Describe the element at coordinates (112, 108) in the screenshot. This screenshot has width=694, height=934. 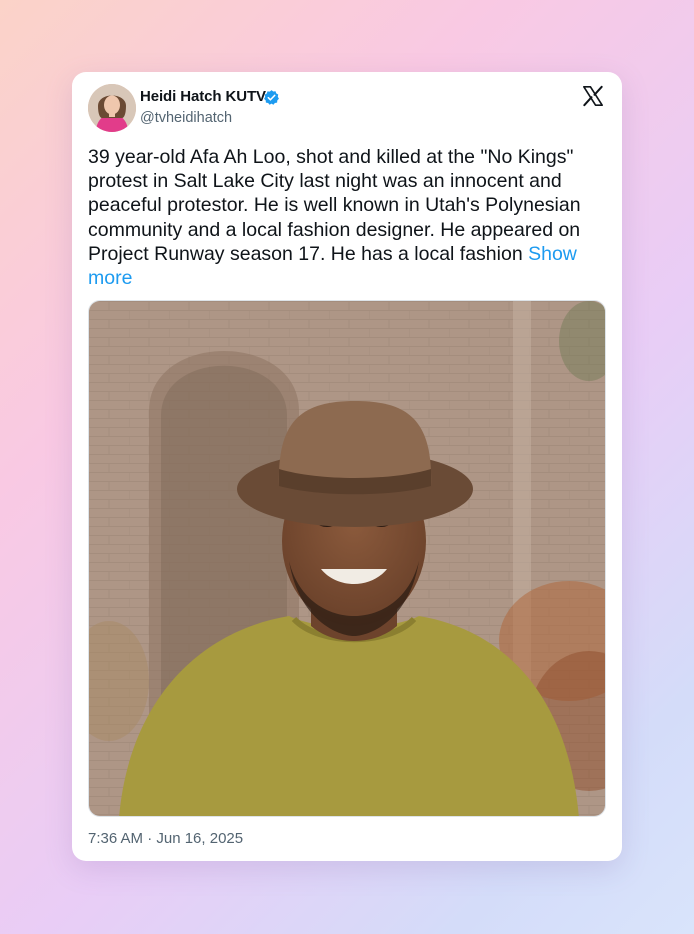
I see `avatar` at that location.